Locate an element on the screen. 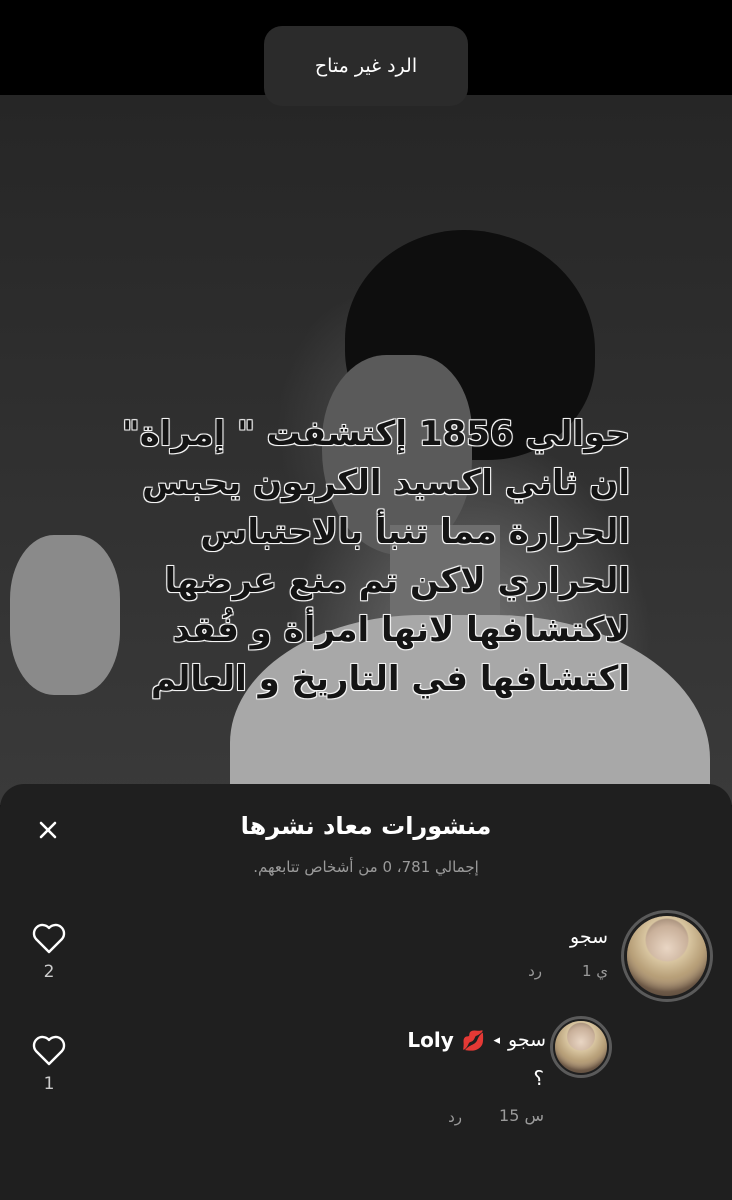  like-count: 2 is located at coordinates (49, 972).